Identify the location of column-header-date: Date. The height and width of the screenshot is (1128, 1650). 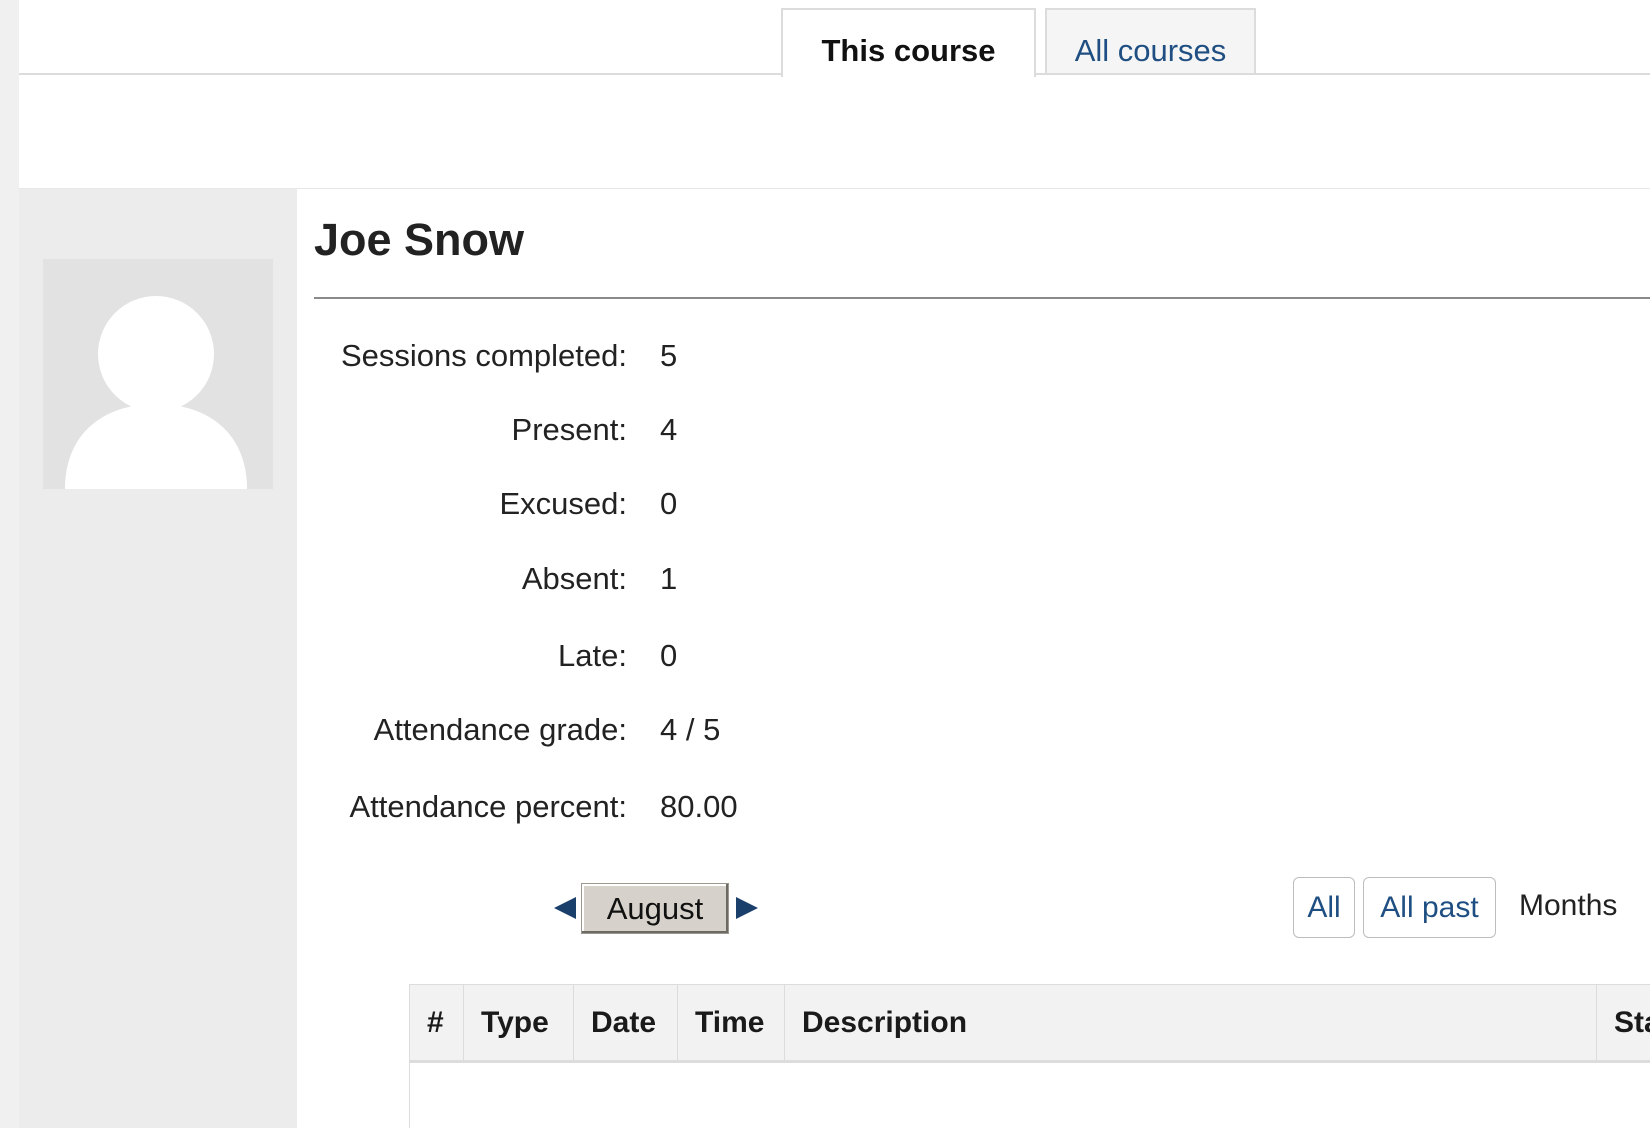
(626, 1022).